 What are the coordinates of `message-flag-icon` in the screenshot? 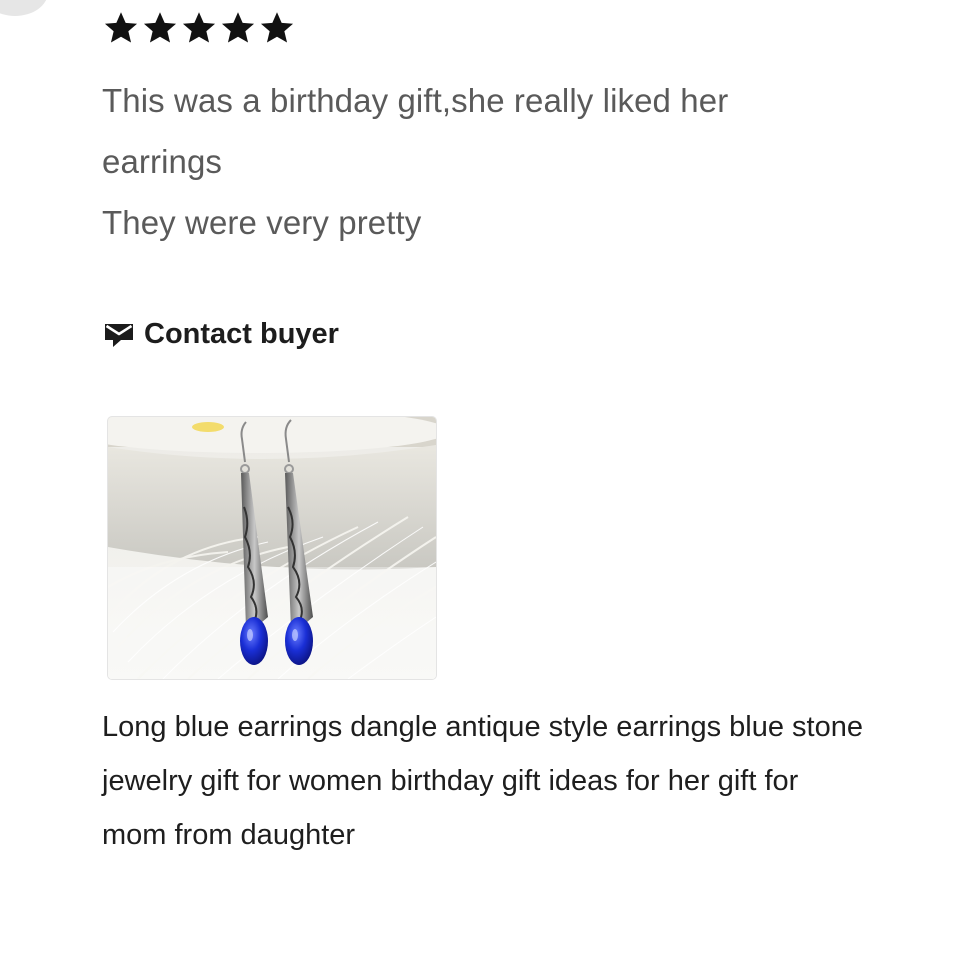 It's located at (119, 335).